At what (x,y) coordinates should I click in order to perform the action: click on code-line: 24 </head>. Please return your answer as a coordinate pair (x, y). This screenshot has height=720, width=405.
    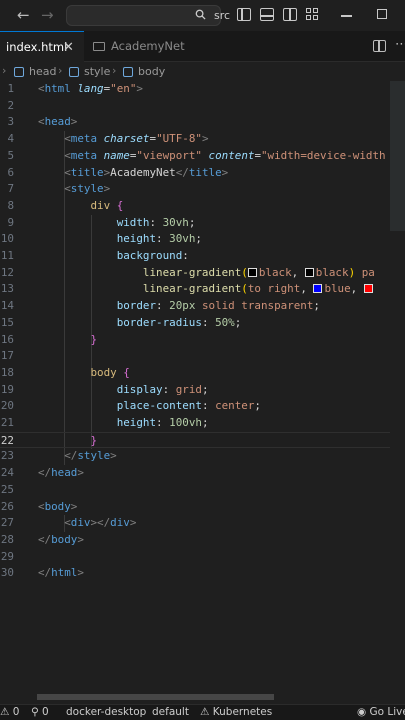
    Looking at the image, I should click on (195, 473).